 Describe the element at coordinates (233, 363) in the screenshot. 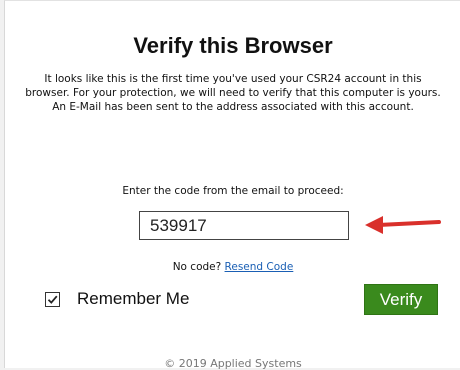

I see `footer-copyright: © 2019 Applied Systems` at that location.